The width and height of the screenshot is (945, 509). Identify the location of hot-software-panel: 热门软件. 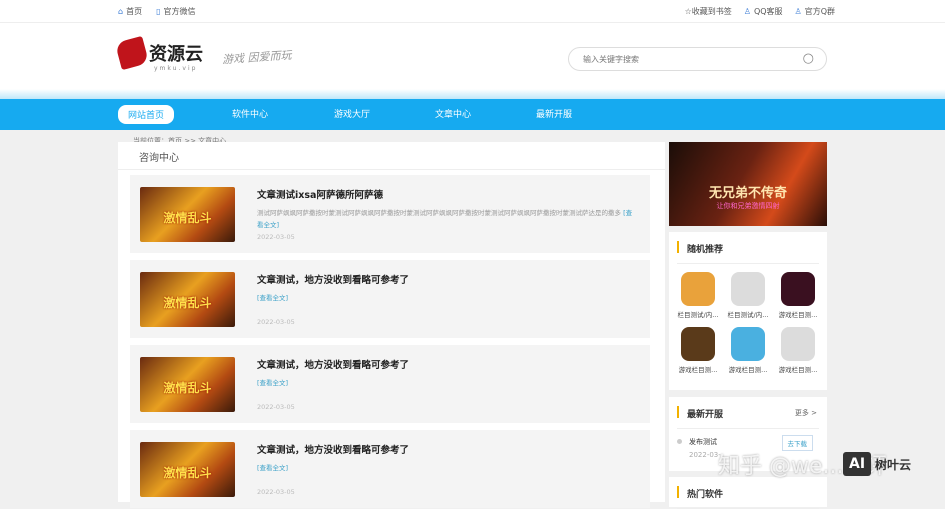
(748, 493).